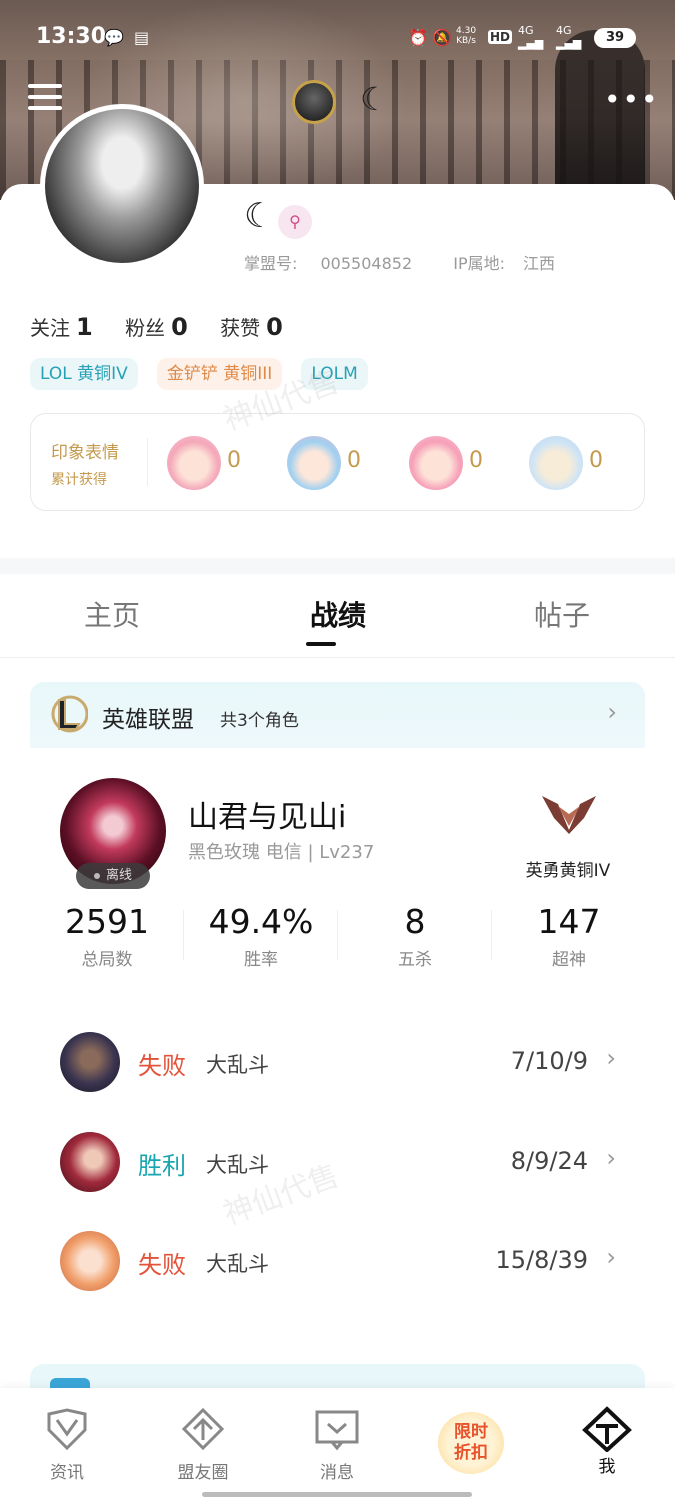 This screenshot has width=675, height=1500. I want to click on stat-label: 胜率, so click(261, 960).